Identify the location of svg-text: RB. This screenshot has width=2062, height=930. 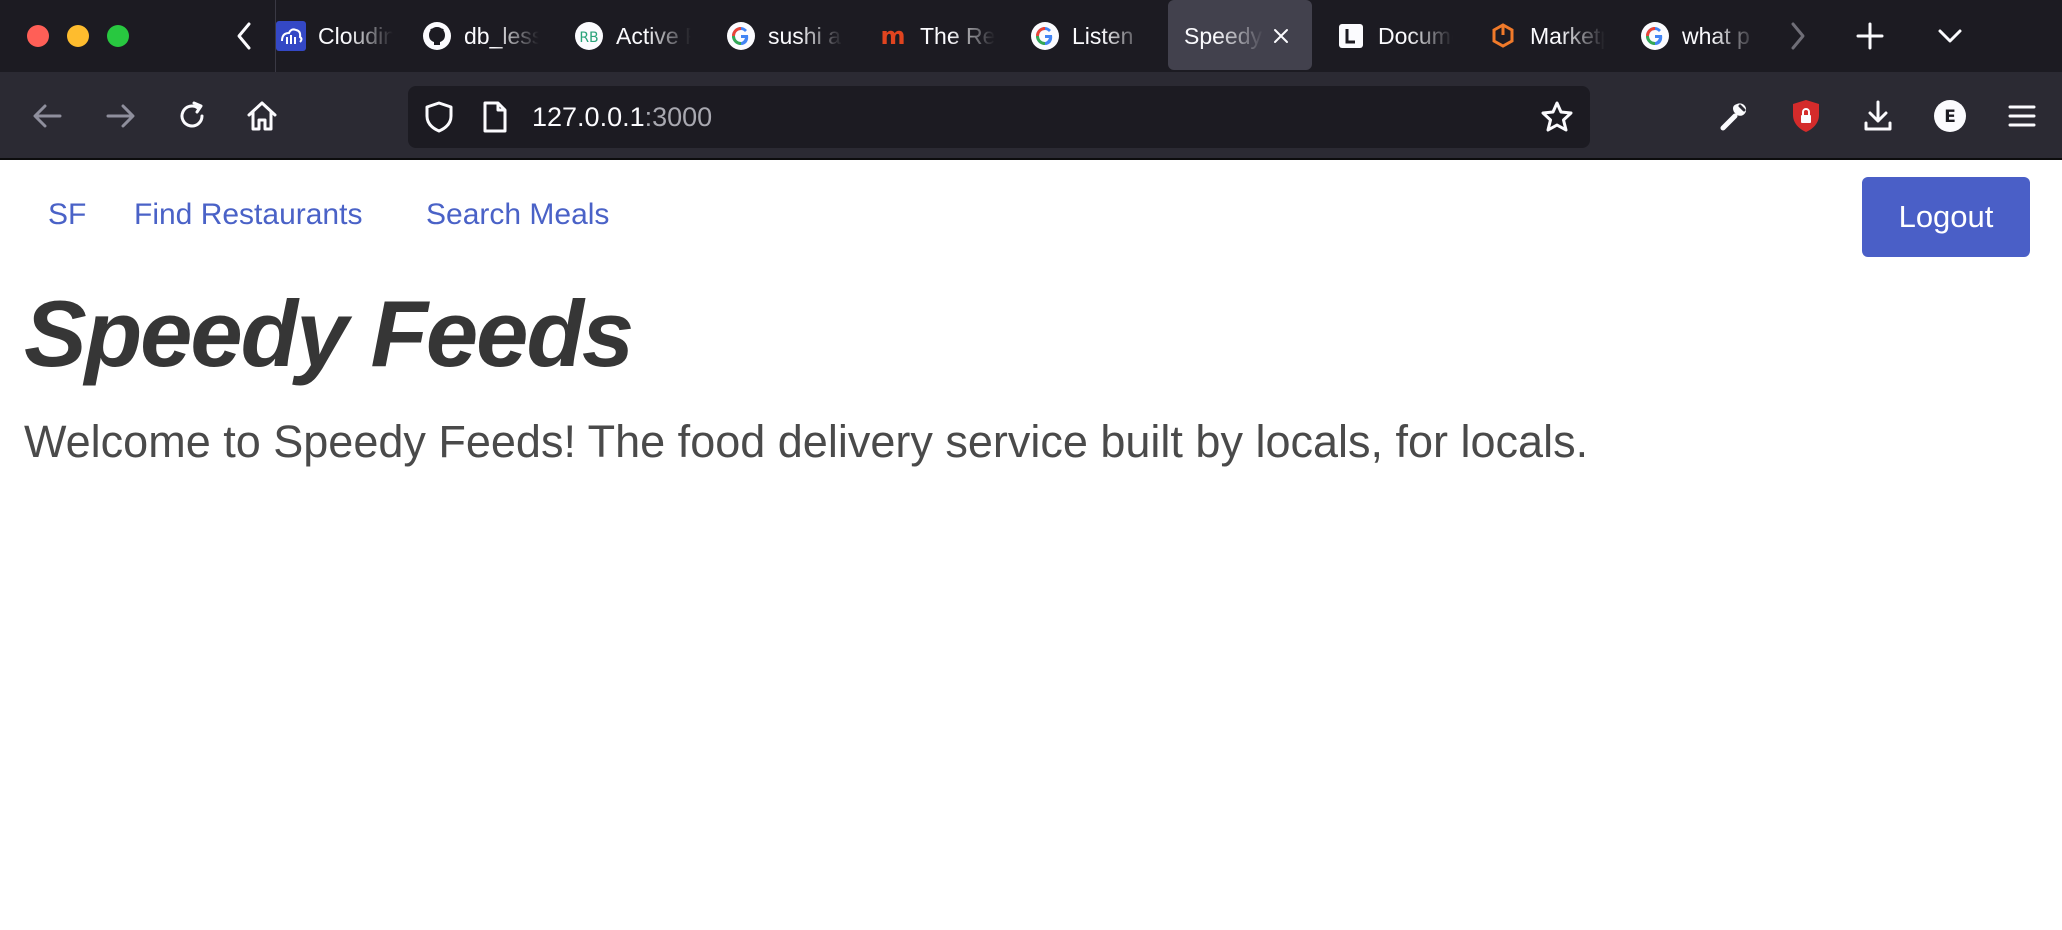
(588, 38).